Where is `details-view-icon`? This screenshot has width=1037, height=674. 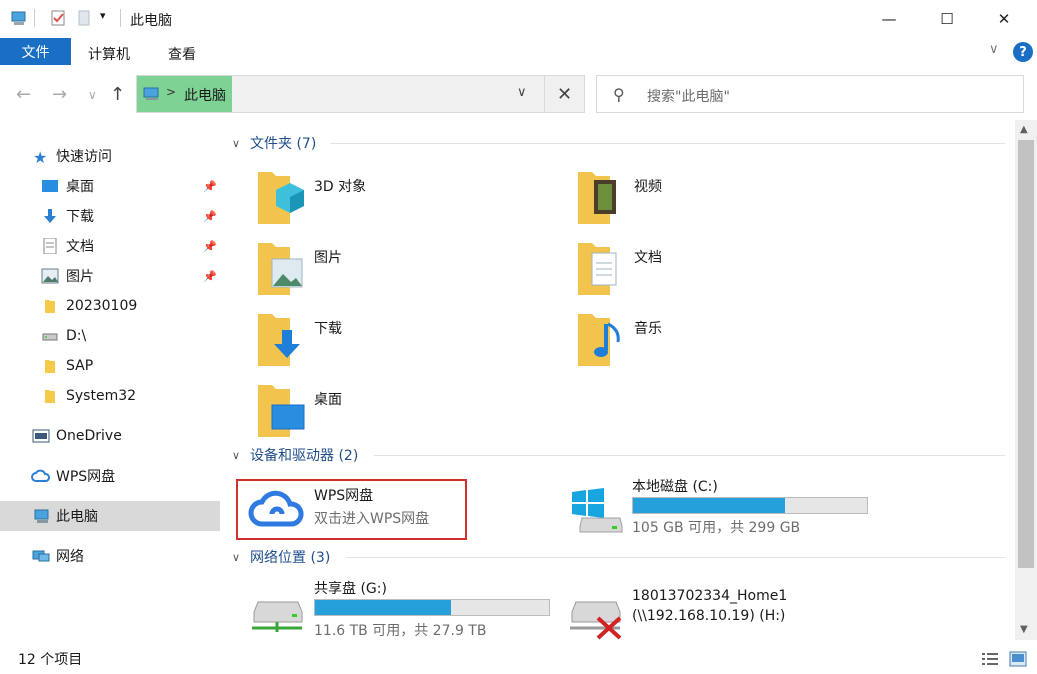 details-view-icon is located at coordinates (990, 659).